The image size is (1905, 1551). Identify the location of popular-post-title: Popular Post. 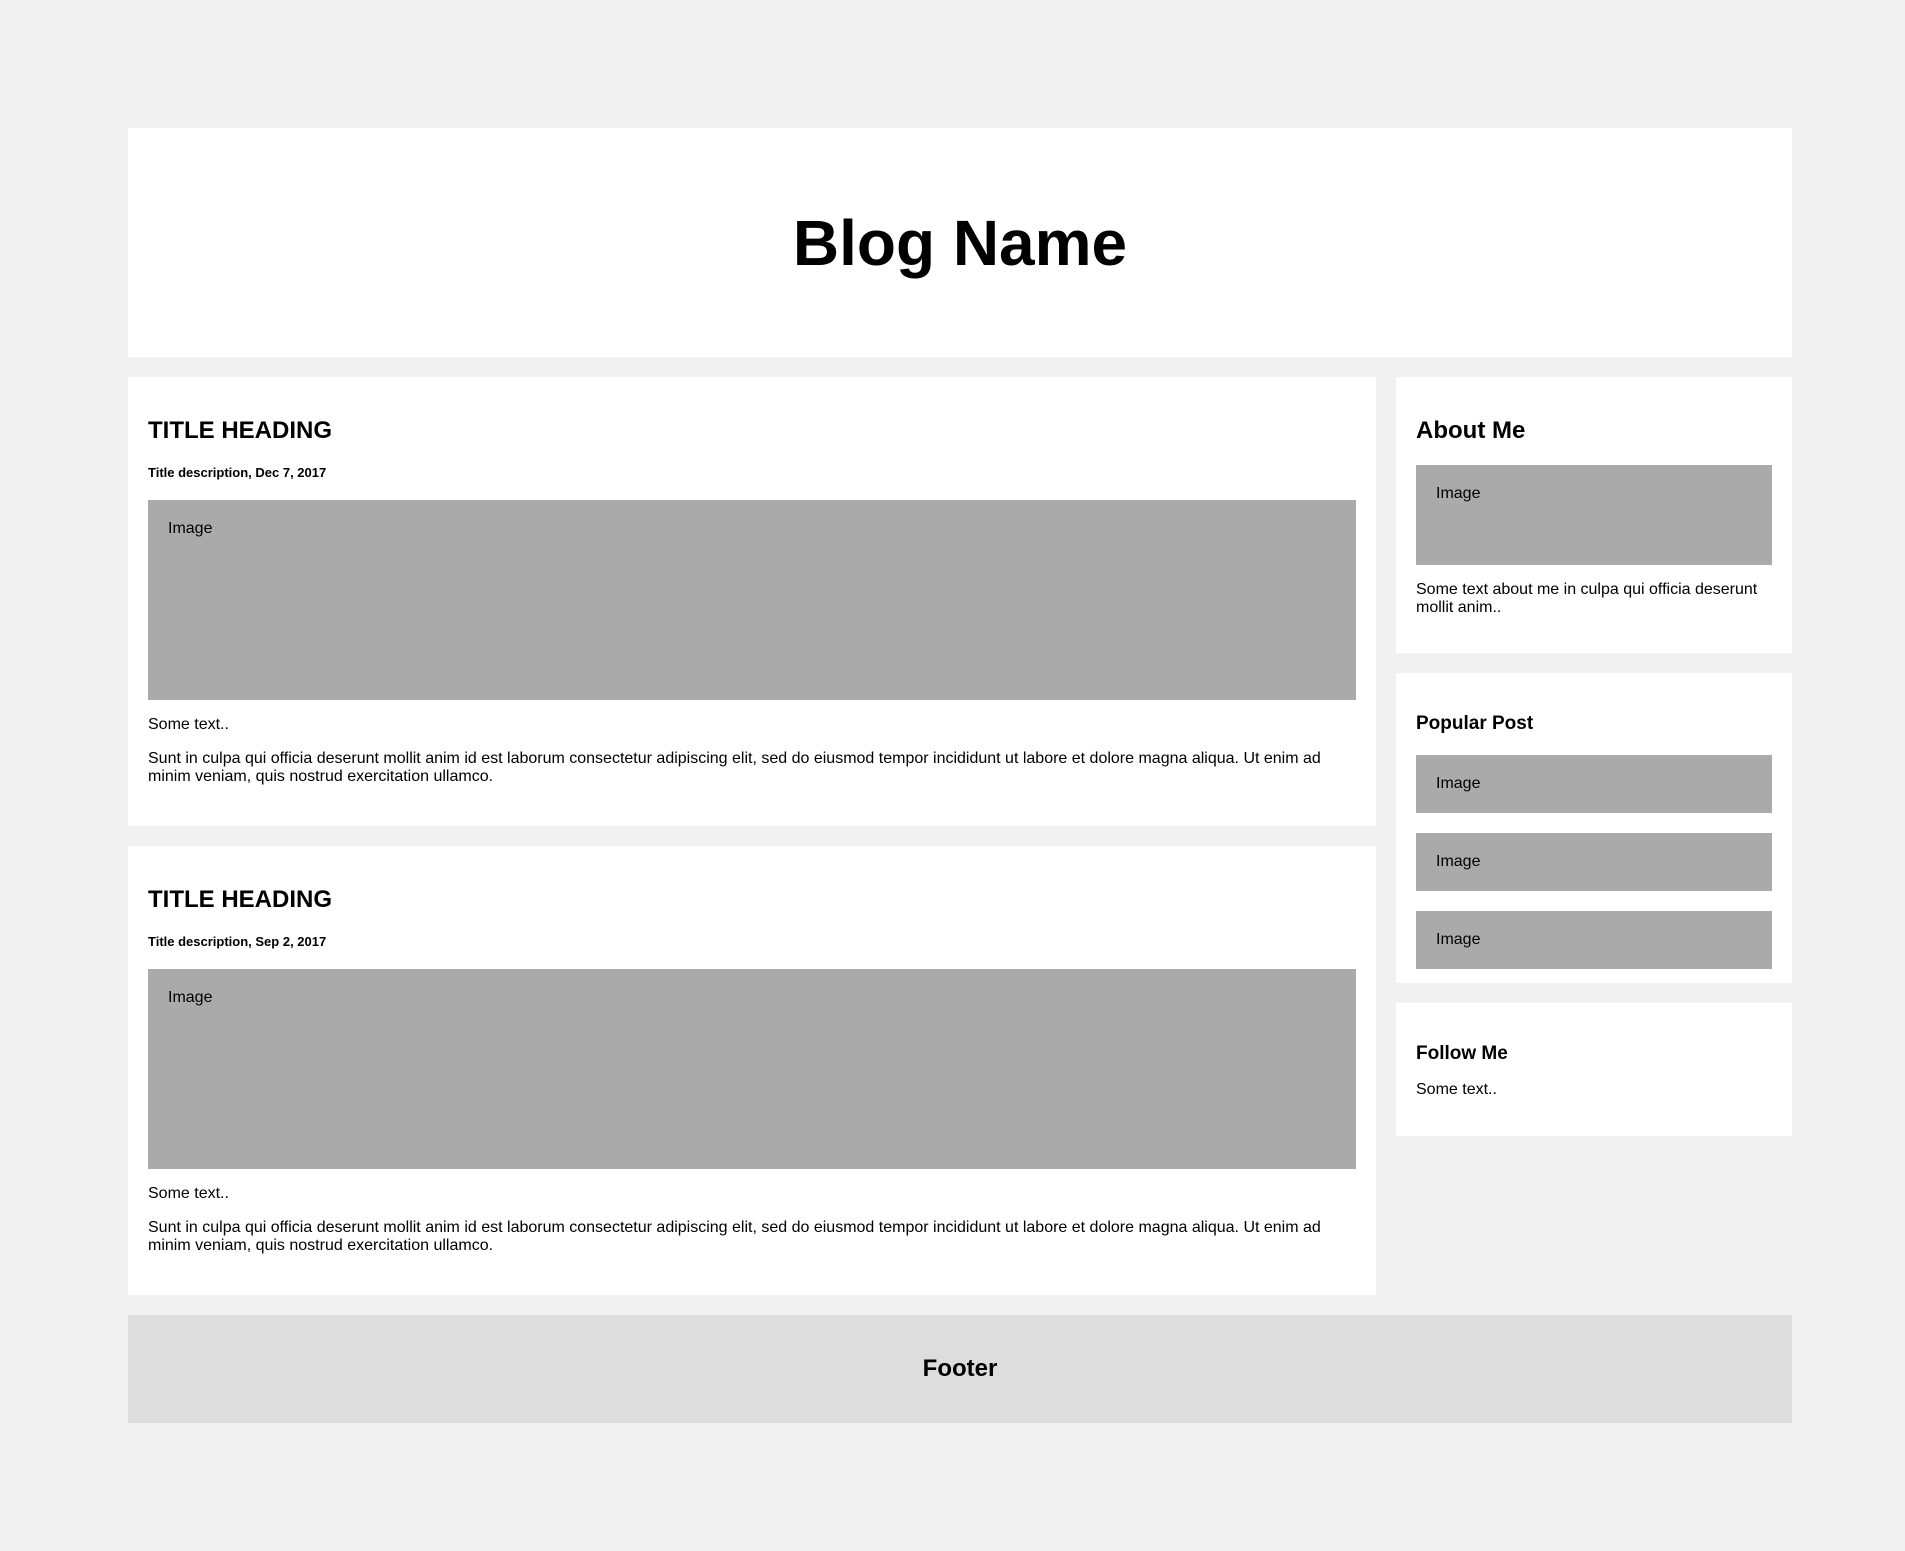
(1475, 723).